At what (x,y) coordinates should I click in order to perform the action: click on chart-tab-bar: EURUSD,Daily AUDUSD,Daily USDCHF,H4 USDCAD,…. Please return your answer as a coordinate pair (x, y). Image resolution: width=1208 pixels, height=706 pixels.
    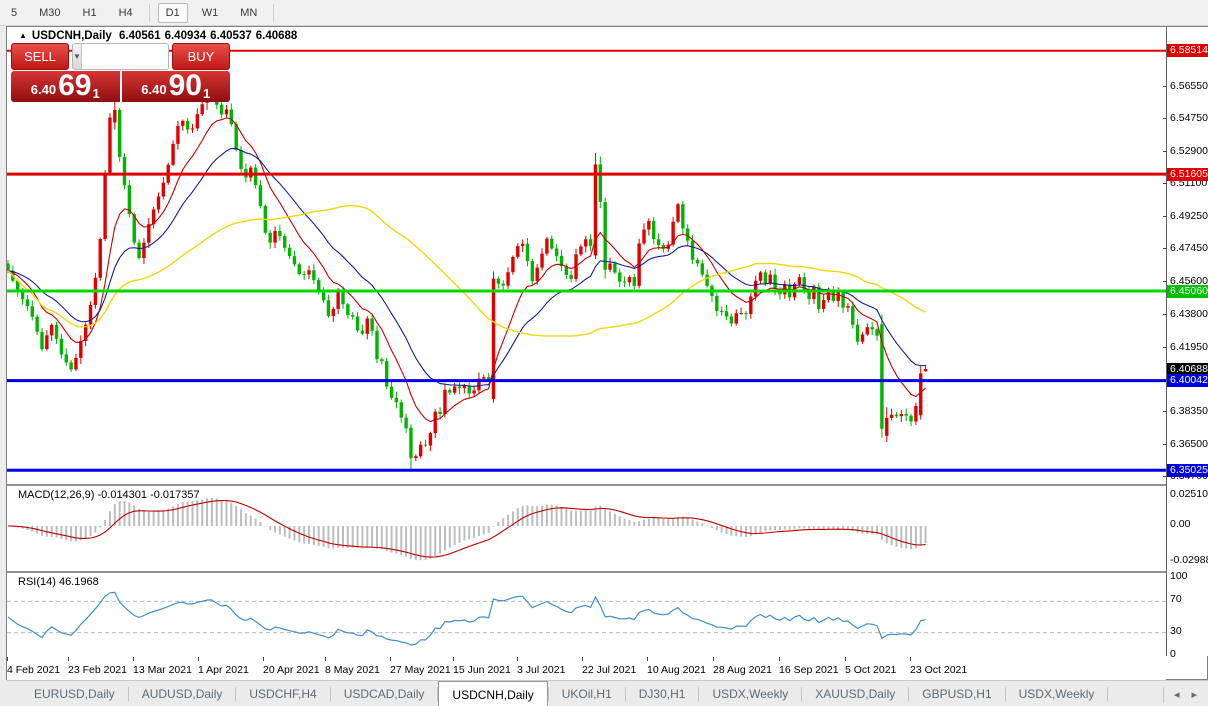
    Looking at the image, I should click on (607, 693).